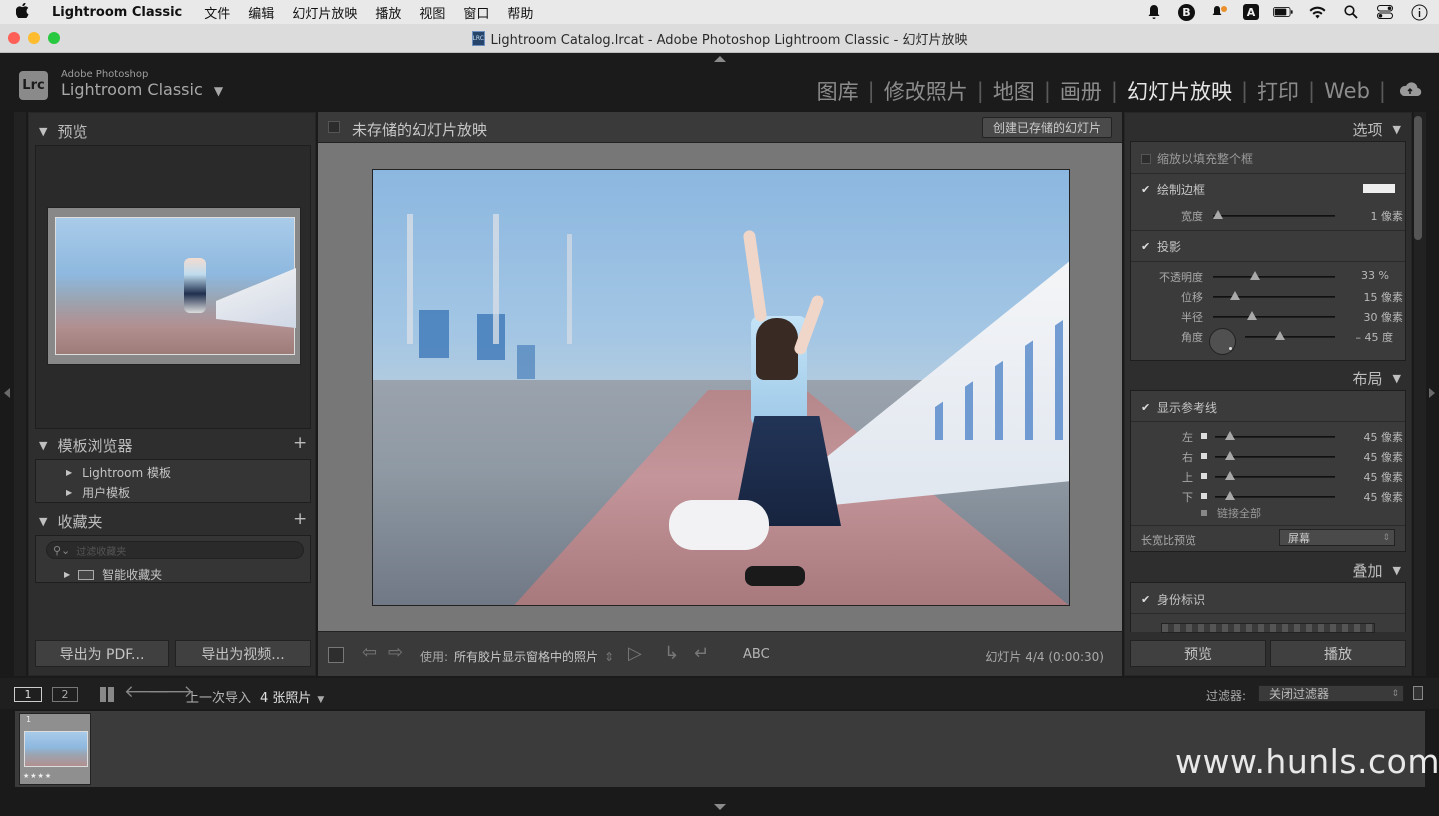 This screenshot has width=1439, height=816. What do you see at coordinates (117, 12) in the screenshot?
I see `app-menu: Lightroom Classic` at bounding box center [117, 12].